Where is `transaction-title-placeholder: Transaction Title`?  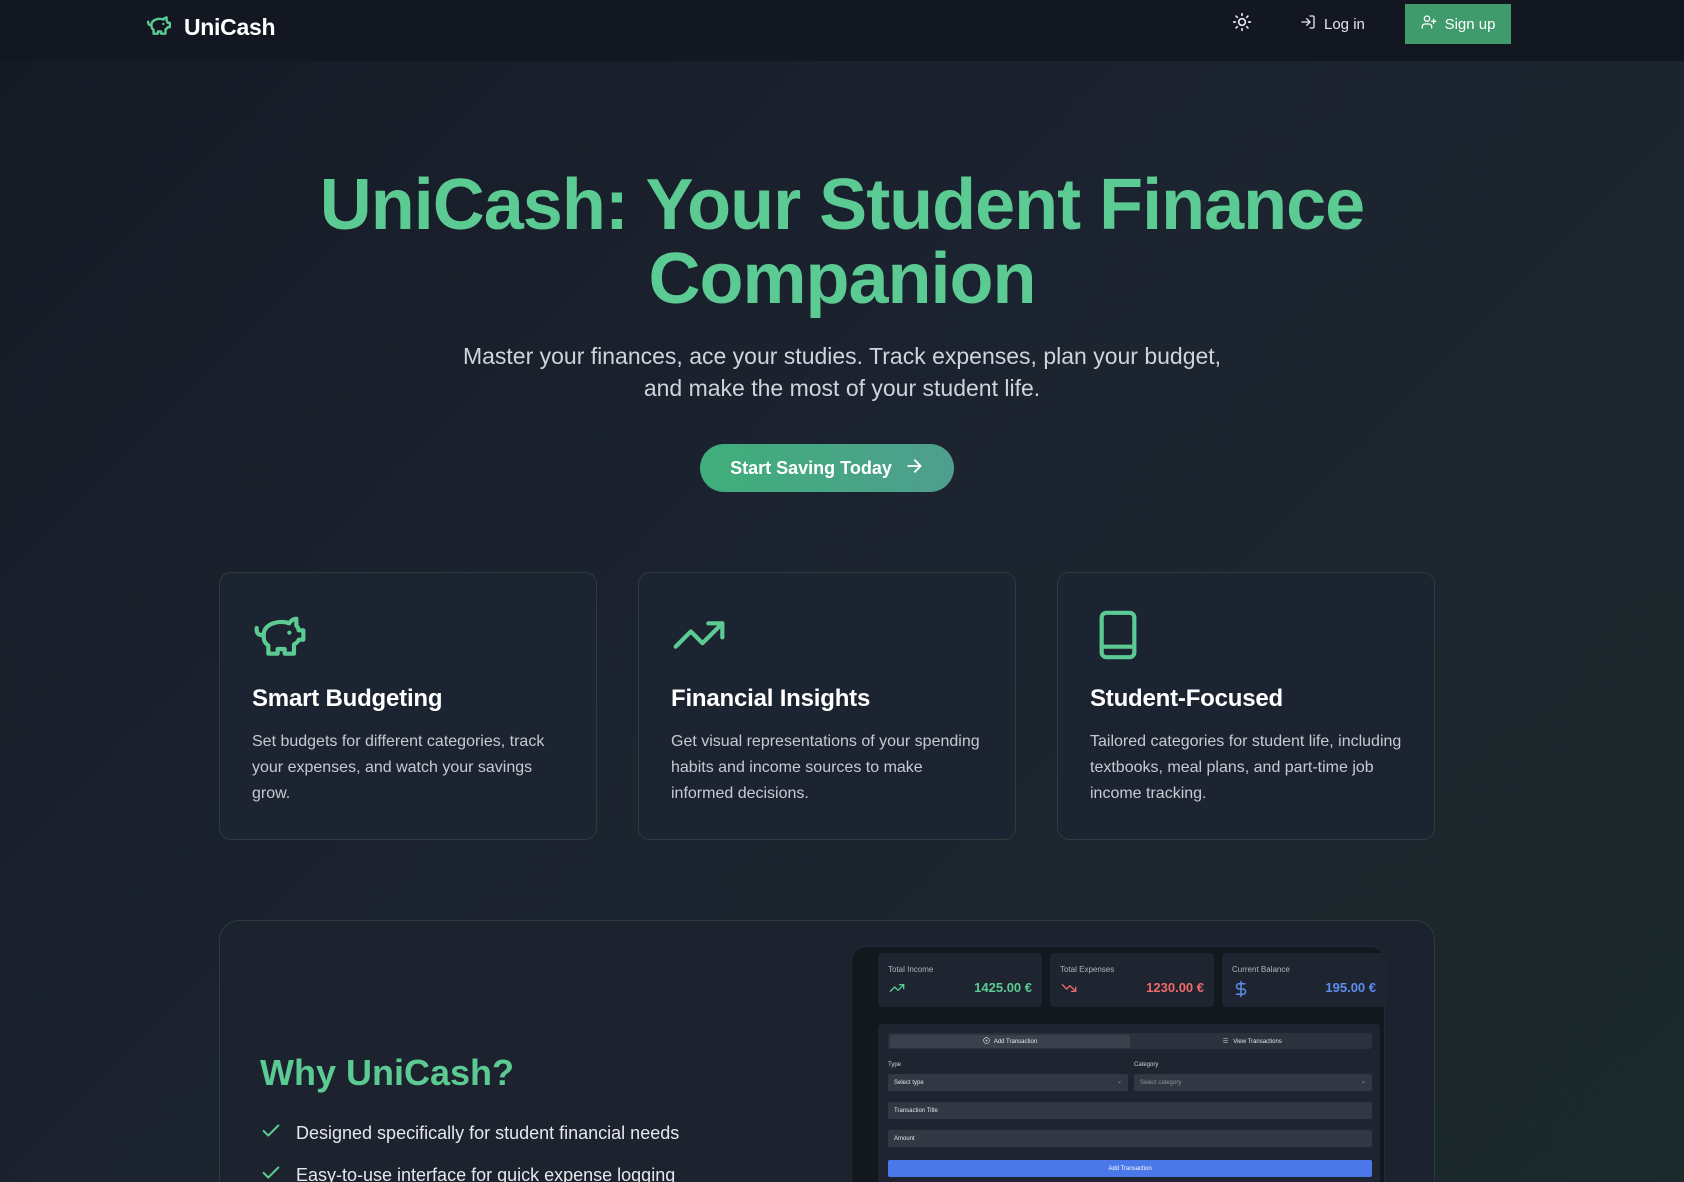 transaction-title-placeholder: Transaction Title is located at coordinates (916, 1110).